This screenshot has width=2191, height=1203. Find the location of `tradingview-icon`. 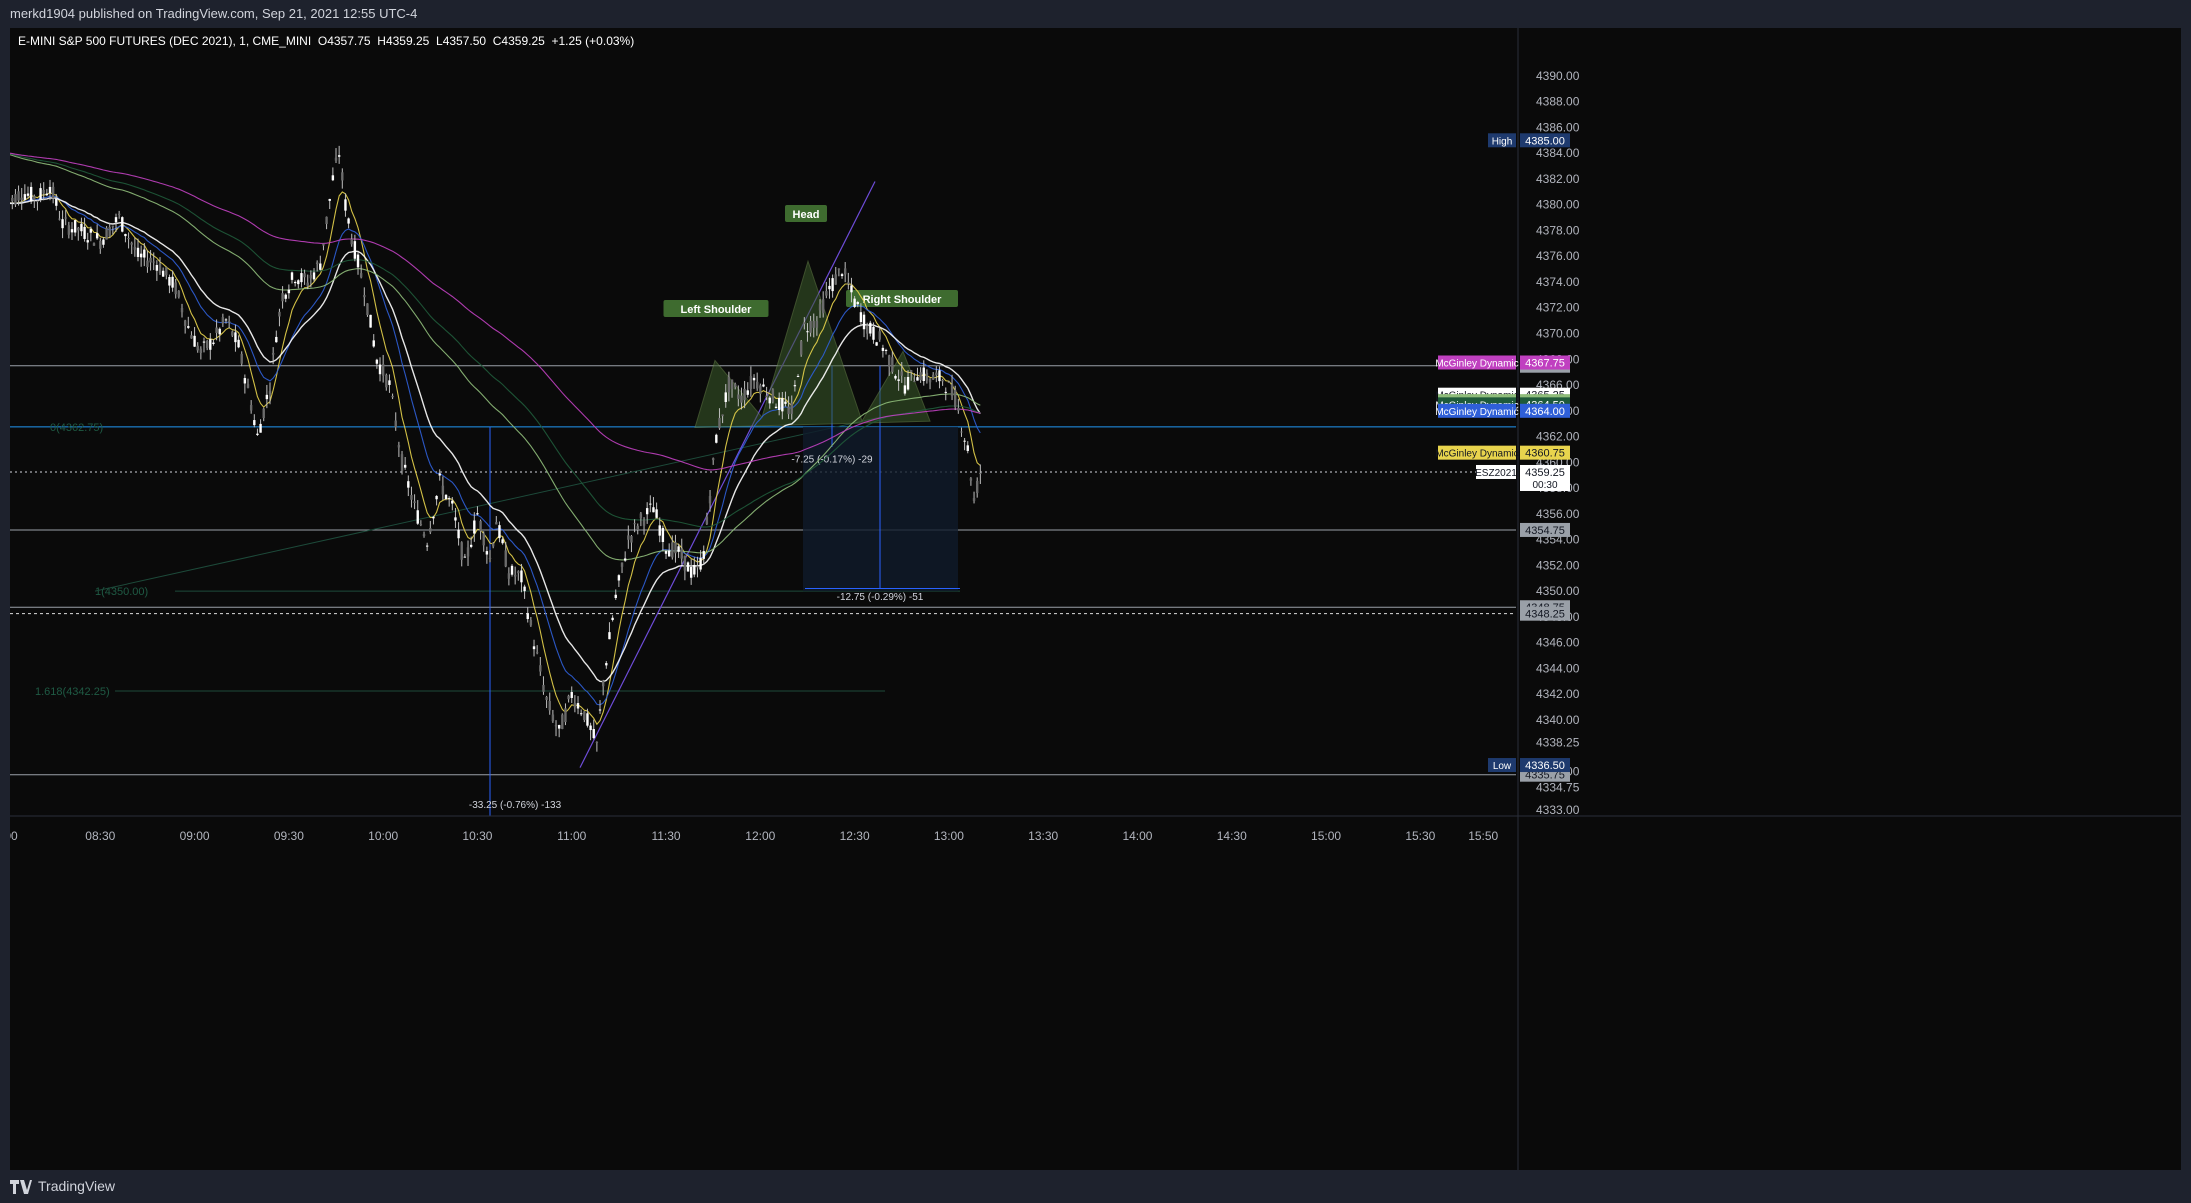

tradingview-icon is located at coordinates (21, 1186).